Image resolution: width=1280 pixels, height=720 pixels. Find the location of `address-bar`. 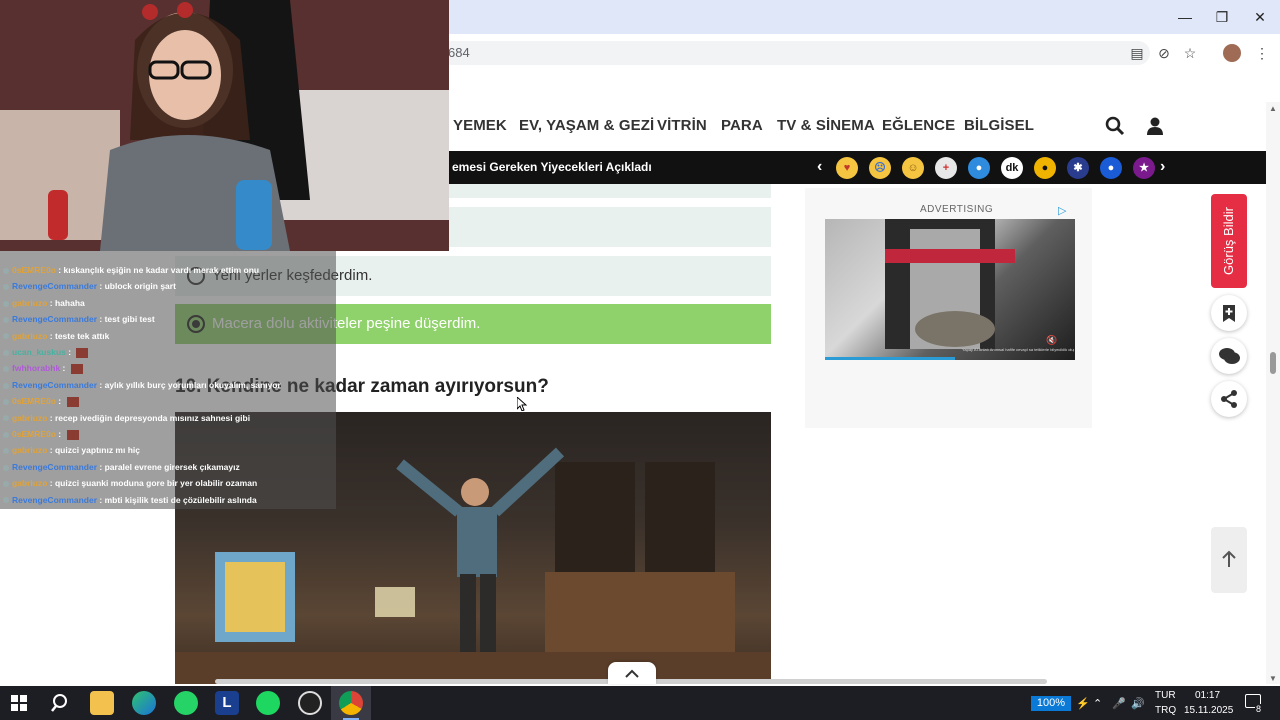

address-bar is located at coordinates (795, 53).